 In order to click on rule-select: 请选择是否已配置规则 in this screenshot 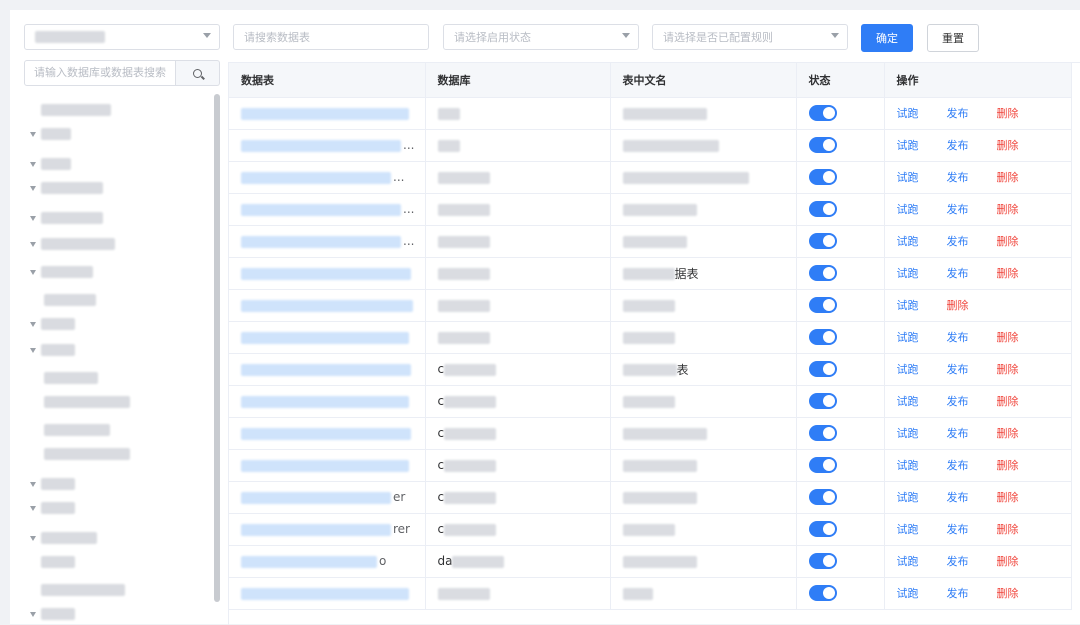, I will do `click(750, 37)`.